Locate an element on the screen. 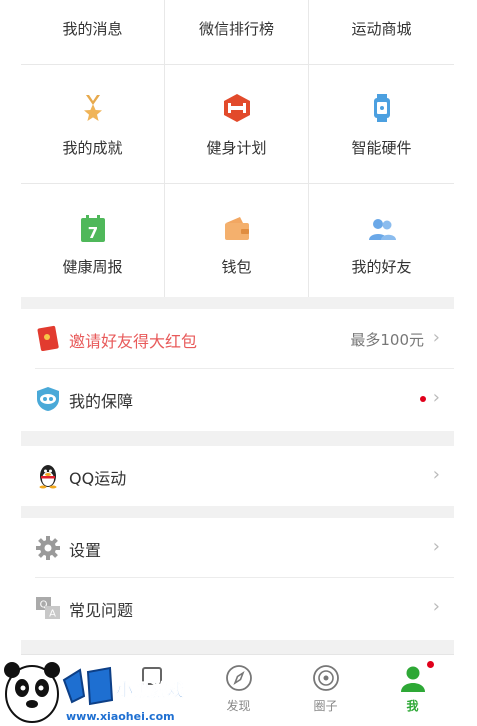 The image size is (477, 726). watermark-logo: 小黑游戏 www.xiaohei.com is located at coordinates (94, 692).